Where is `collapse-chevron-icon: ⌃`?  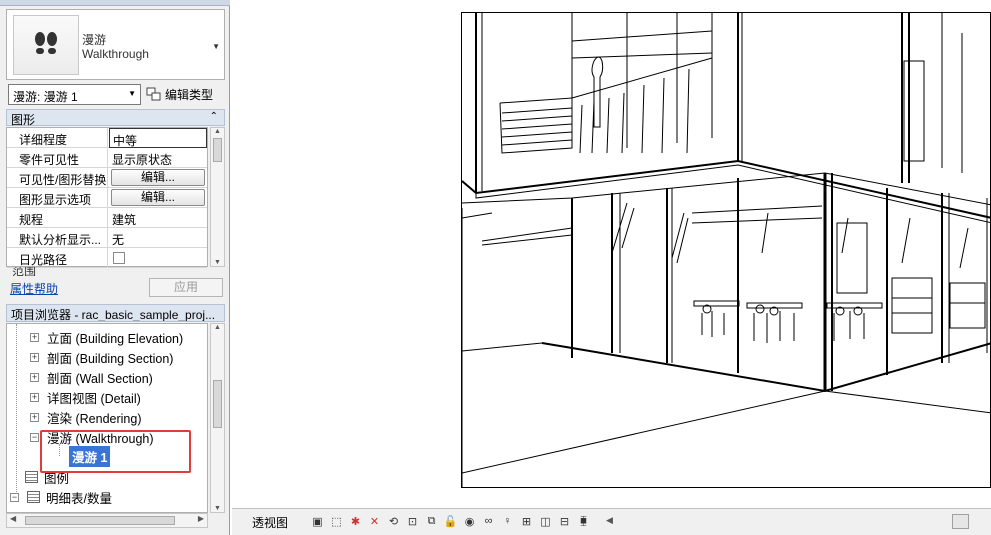
collapse-chevron-icon: ⌃ is located at coordinates (214, 116).